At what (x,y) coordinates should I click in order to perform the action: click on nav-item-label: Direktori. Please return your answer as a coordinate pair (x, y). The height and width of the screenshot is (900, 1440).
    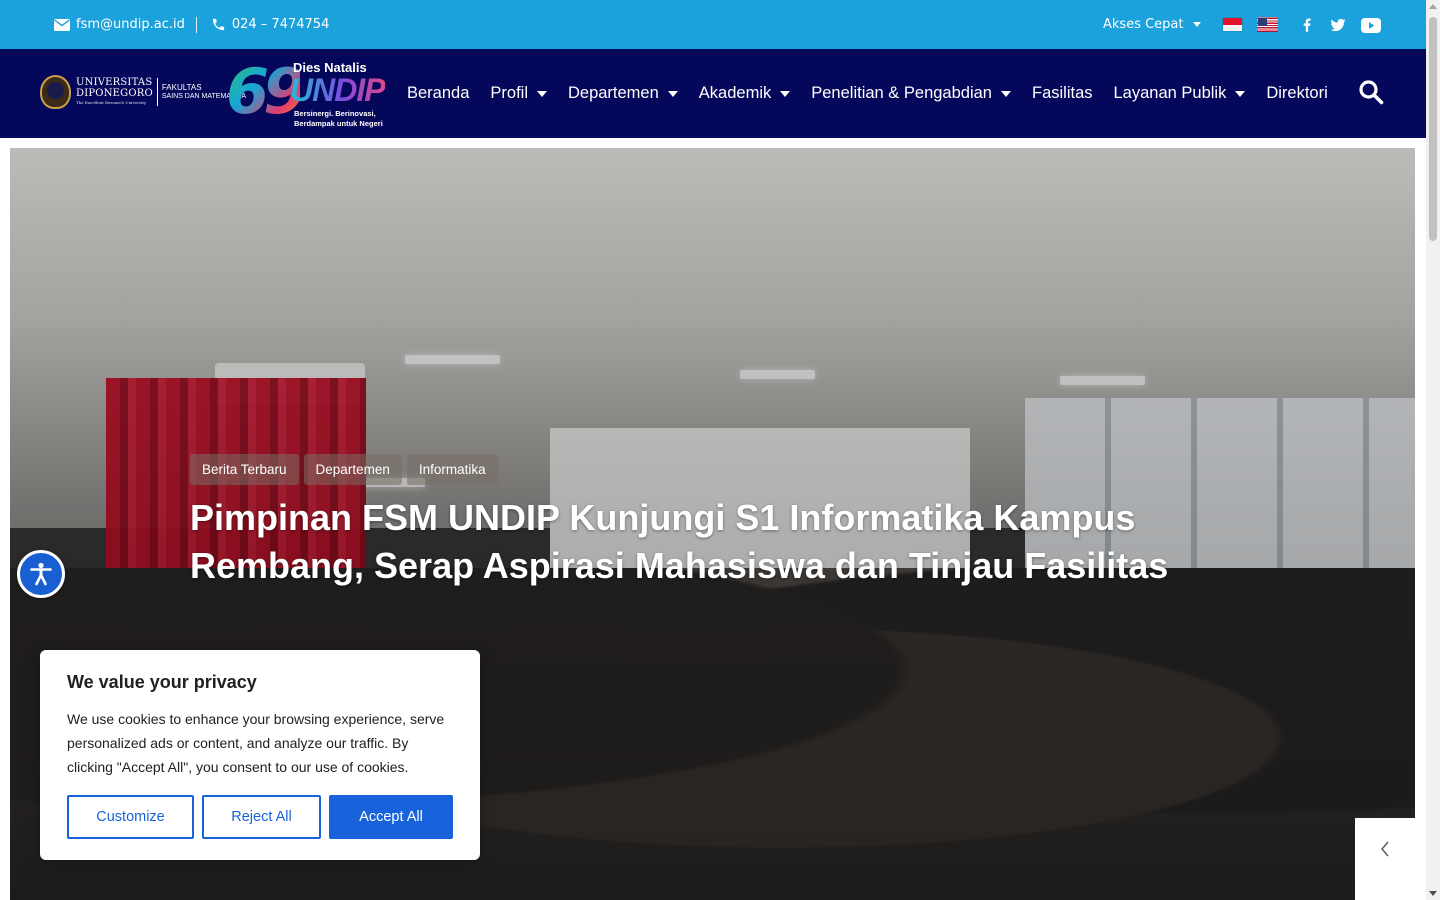
    Looking at the image, I should click on (1297, 93).